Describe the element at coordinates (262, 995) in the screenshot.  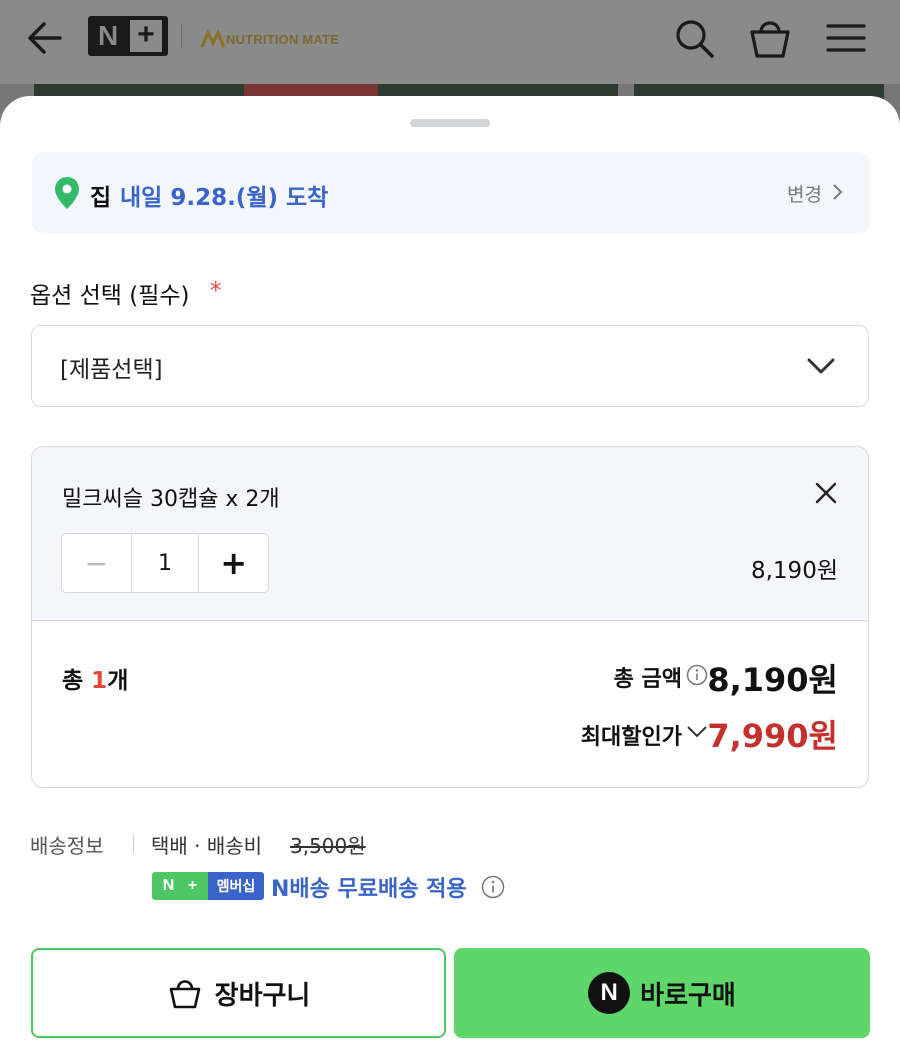
I see `add-to-cart-label: 장바구니` at that location.